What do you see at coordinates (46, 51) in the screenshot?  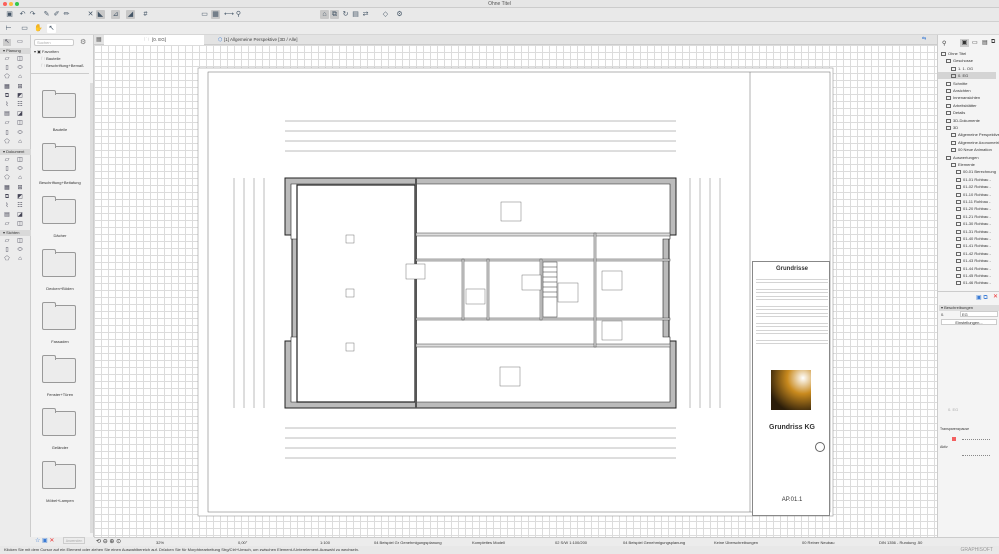 I see `tree-root: ▾ ▣ Favoriten` at bounding box center [46, 51].